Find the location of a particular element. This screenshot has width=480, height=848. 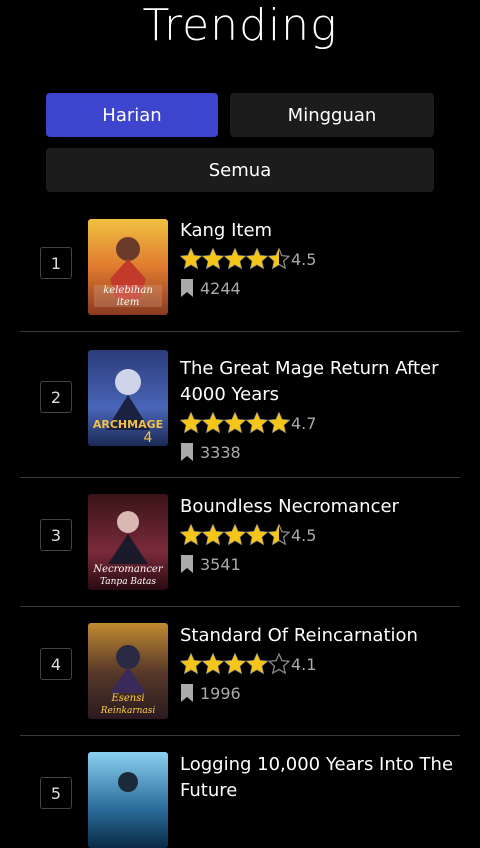

svg-text: Reinkarnasi is located at coordinates (128, 711).